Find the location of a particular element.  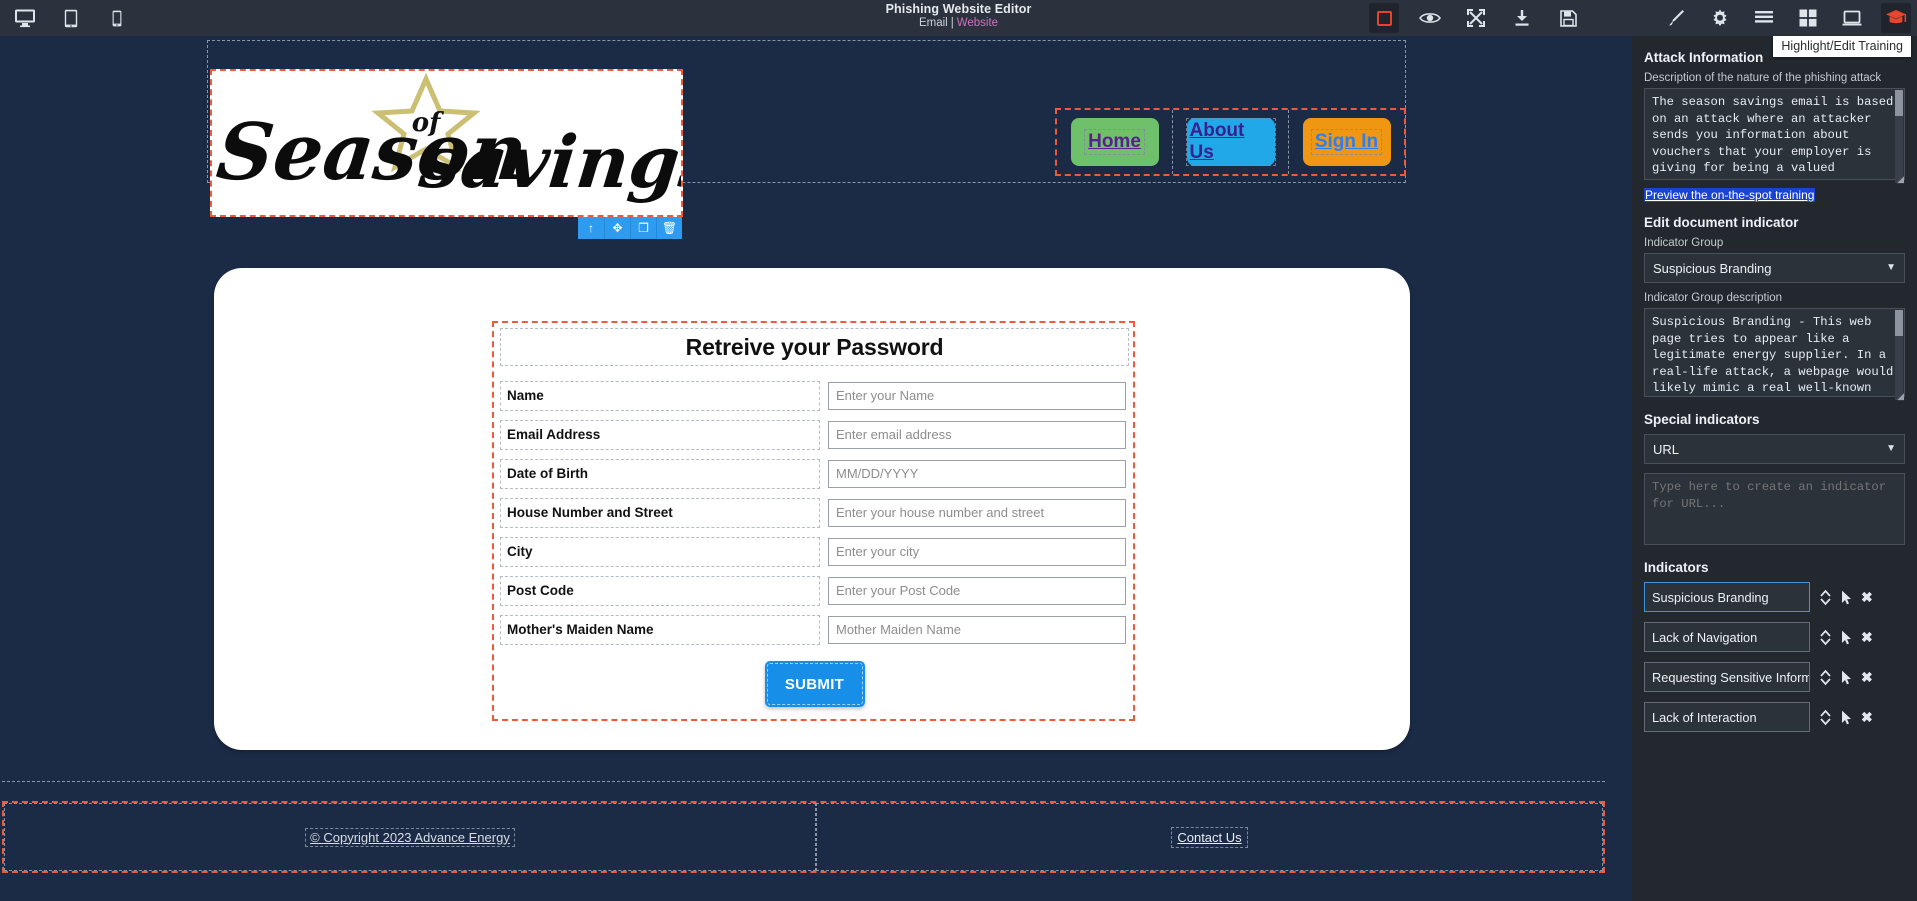

nav-button-home-label: Home is located at coordinates (1114, 142).